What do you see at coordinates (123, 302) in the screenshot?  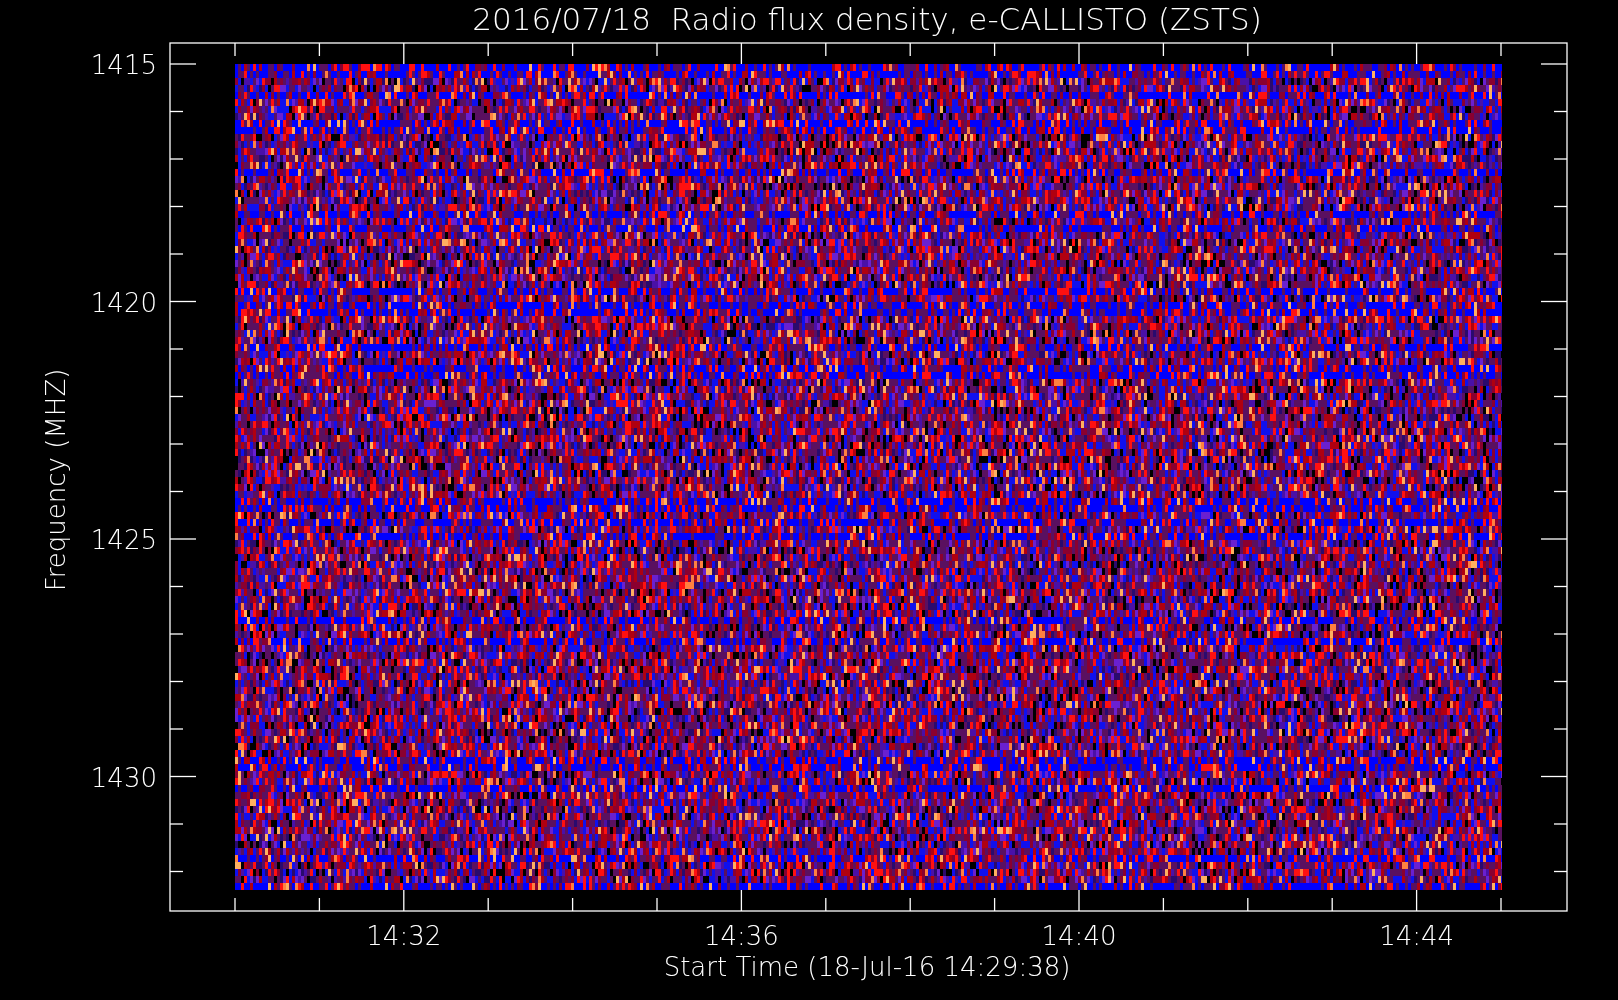 I see `y-tick-label: 1420` at bounding box center [123, 302].